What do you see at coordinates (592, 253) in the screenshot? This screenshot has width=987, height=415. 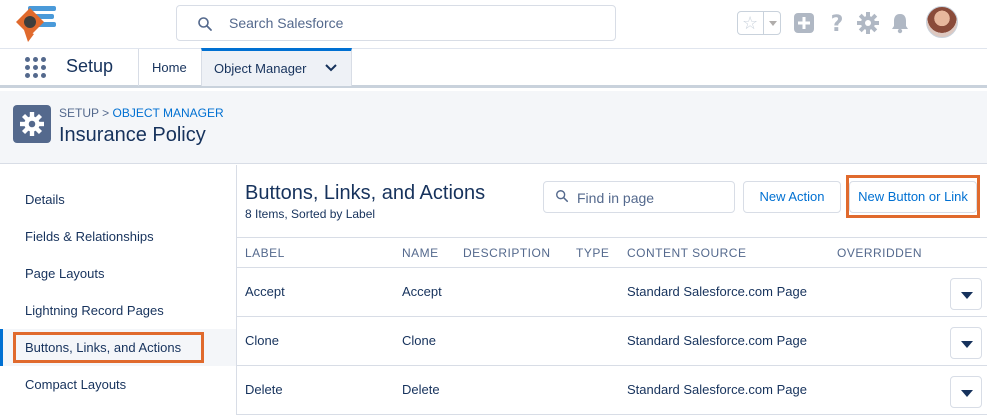 I see `column-header-type: TYPE` at bounding box center [592, 253].